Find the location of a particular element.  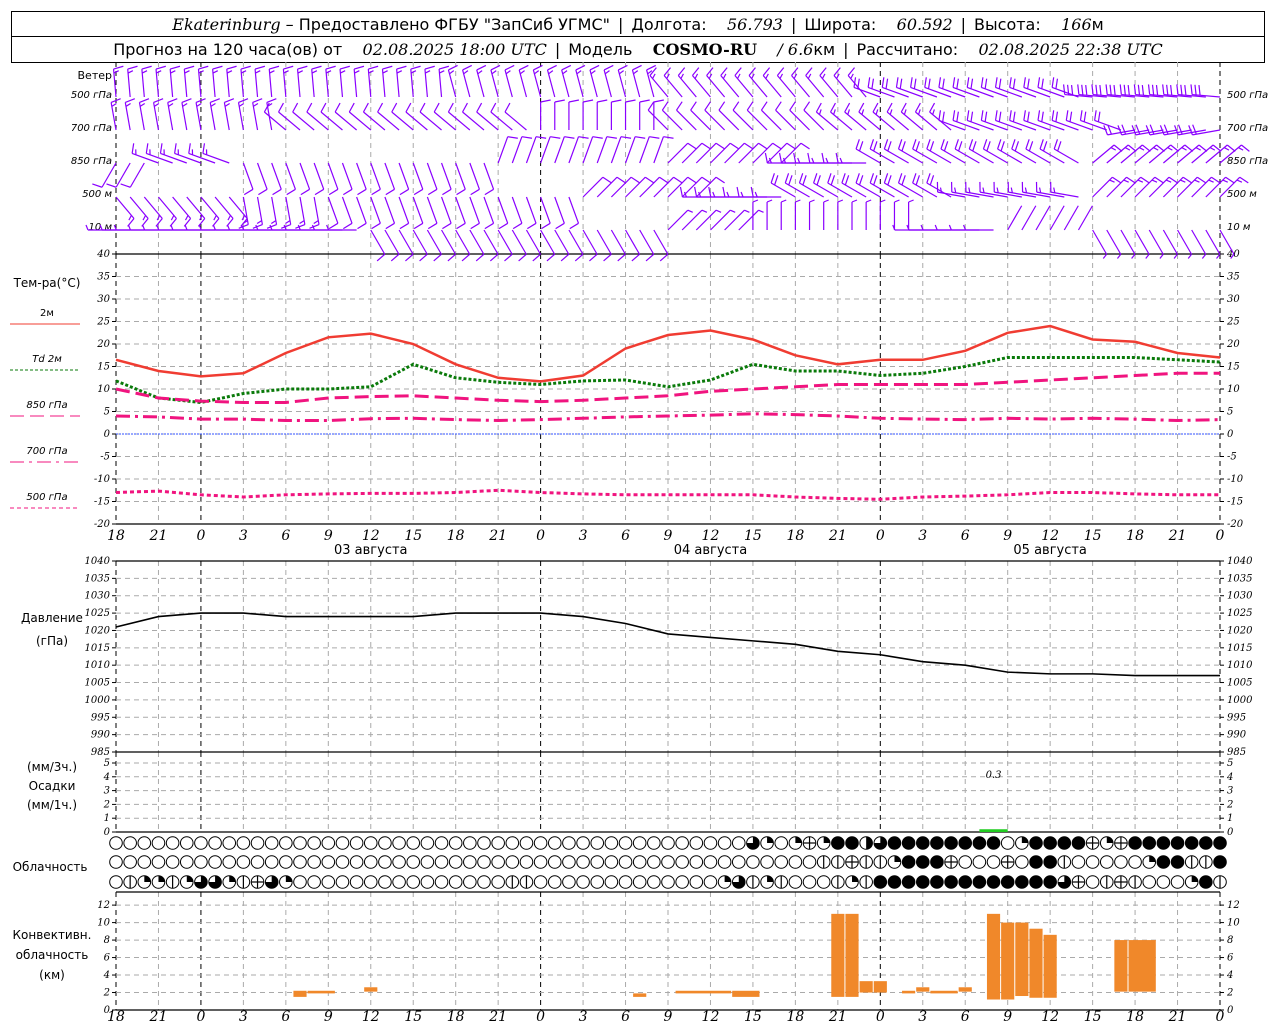

y-tick-label: 4 is located at coordinates (1229, 777).